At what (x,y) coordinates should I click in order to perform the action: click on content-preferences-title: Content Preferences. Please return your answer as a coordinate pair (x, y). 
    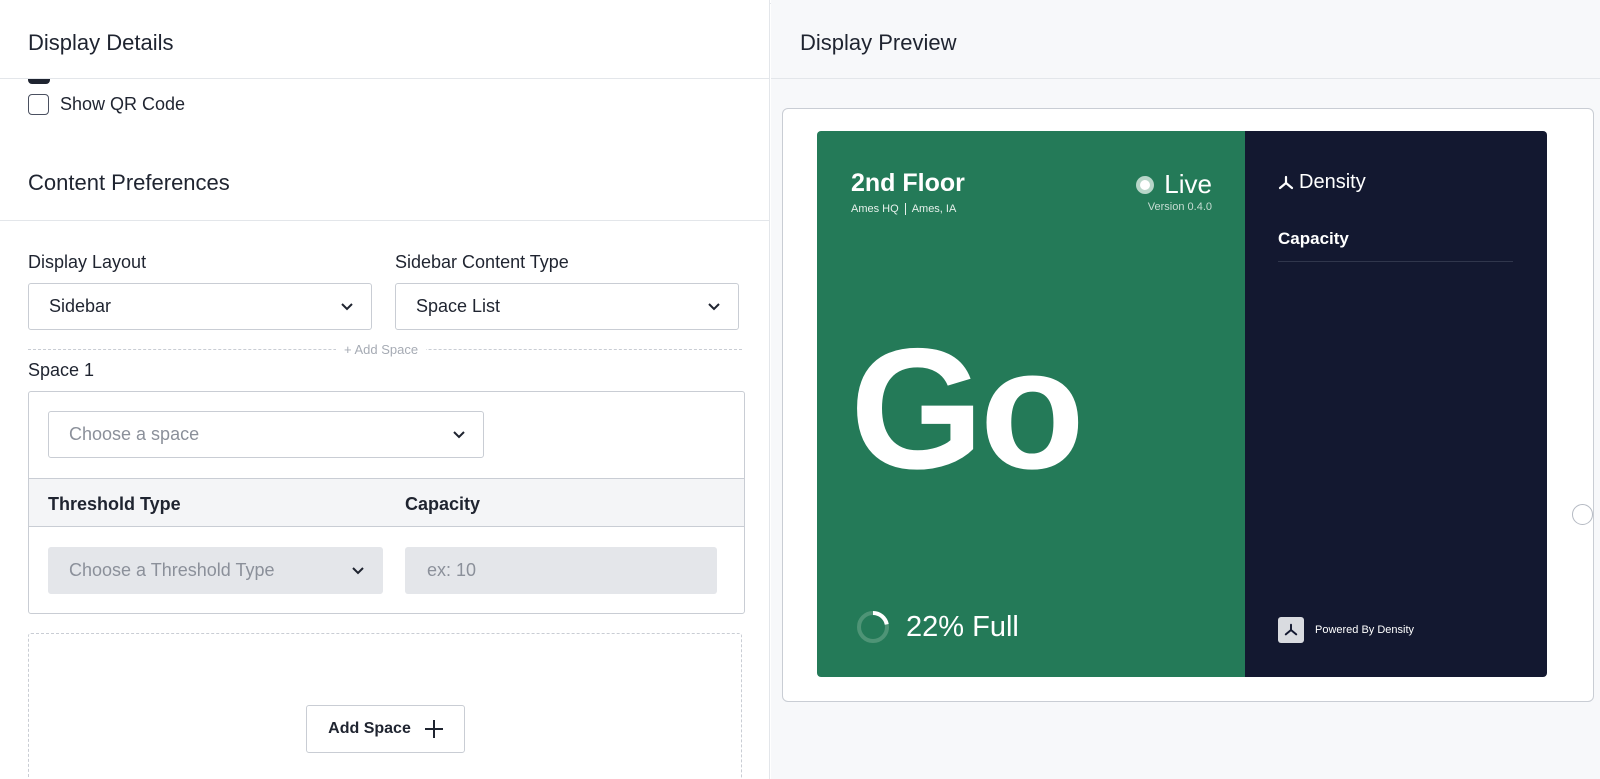
    Looking at the image, I should click on (129, 182).